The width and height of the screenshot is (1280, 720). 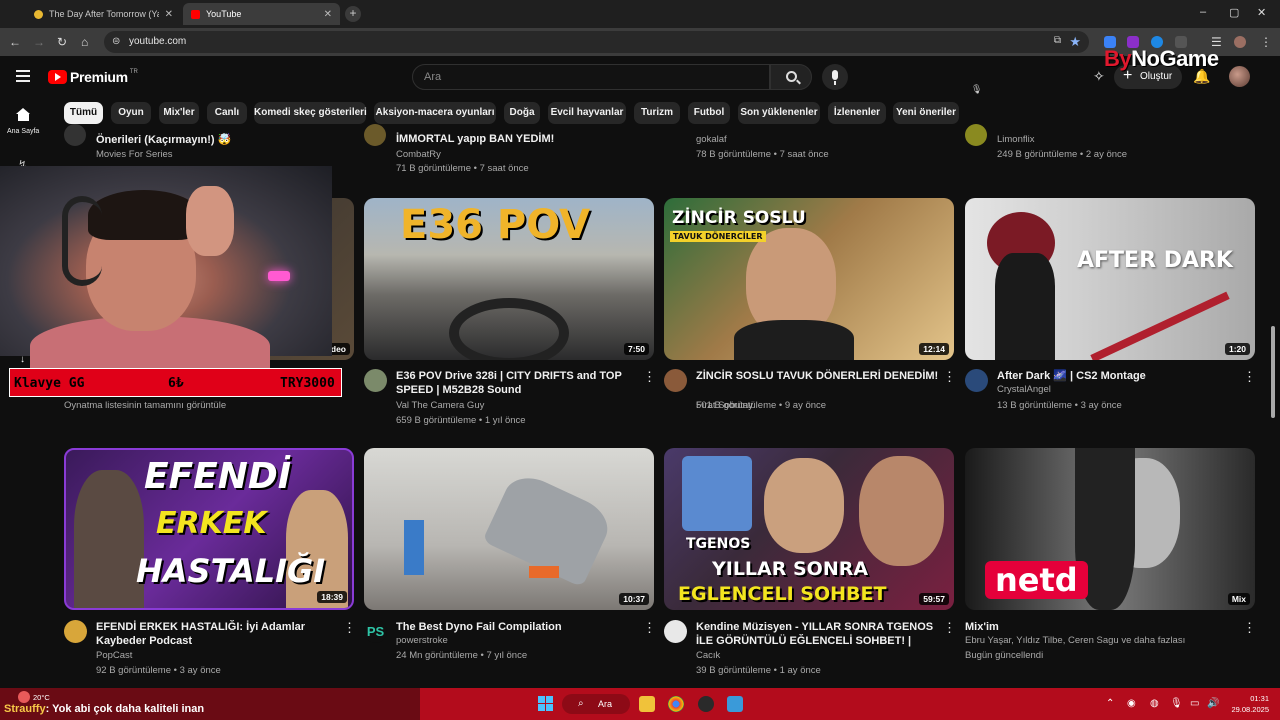 I want to click on chip: Doğa, so click(x=522, y=113).